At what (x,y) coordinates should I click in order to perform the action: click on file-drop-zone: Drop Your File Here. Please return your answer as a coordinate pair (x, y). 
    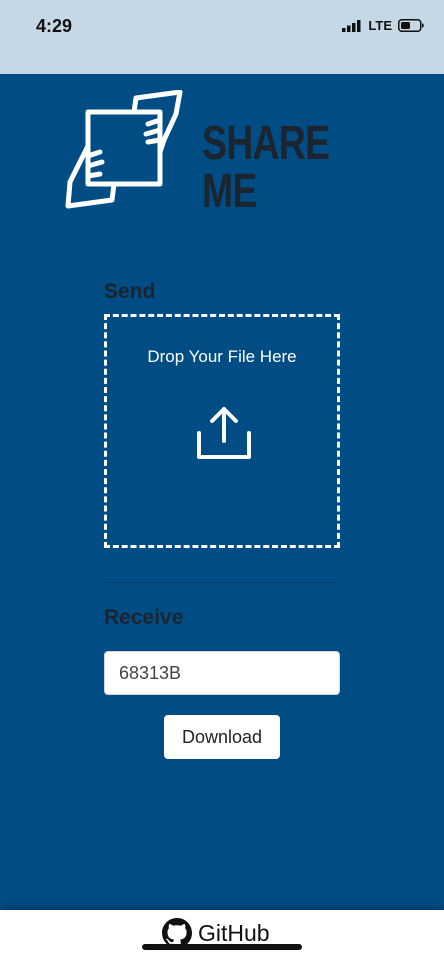
    Looking at the image, I should click on (222, 431).